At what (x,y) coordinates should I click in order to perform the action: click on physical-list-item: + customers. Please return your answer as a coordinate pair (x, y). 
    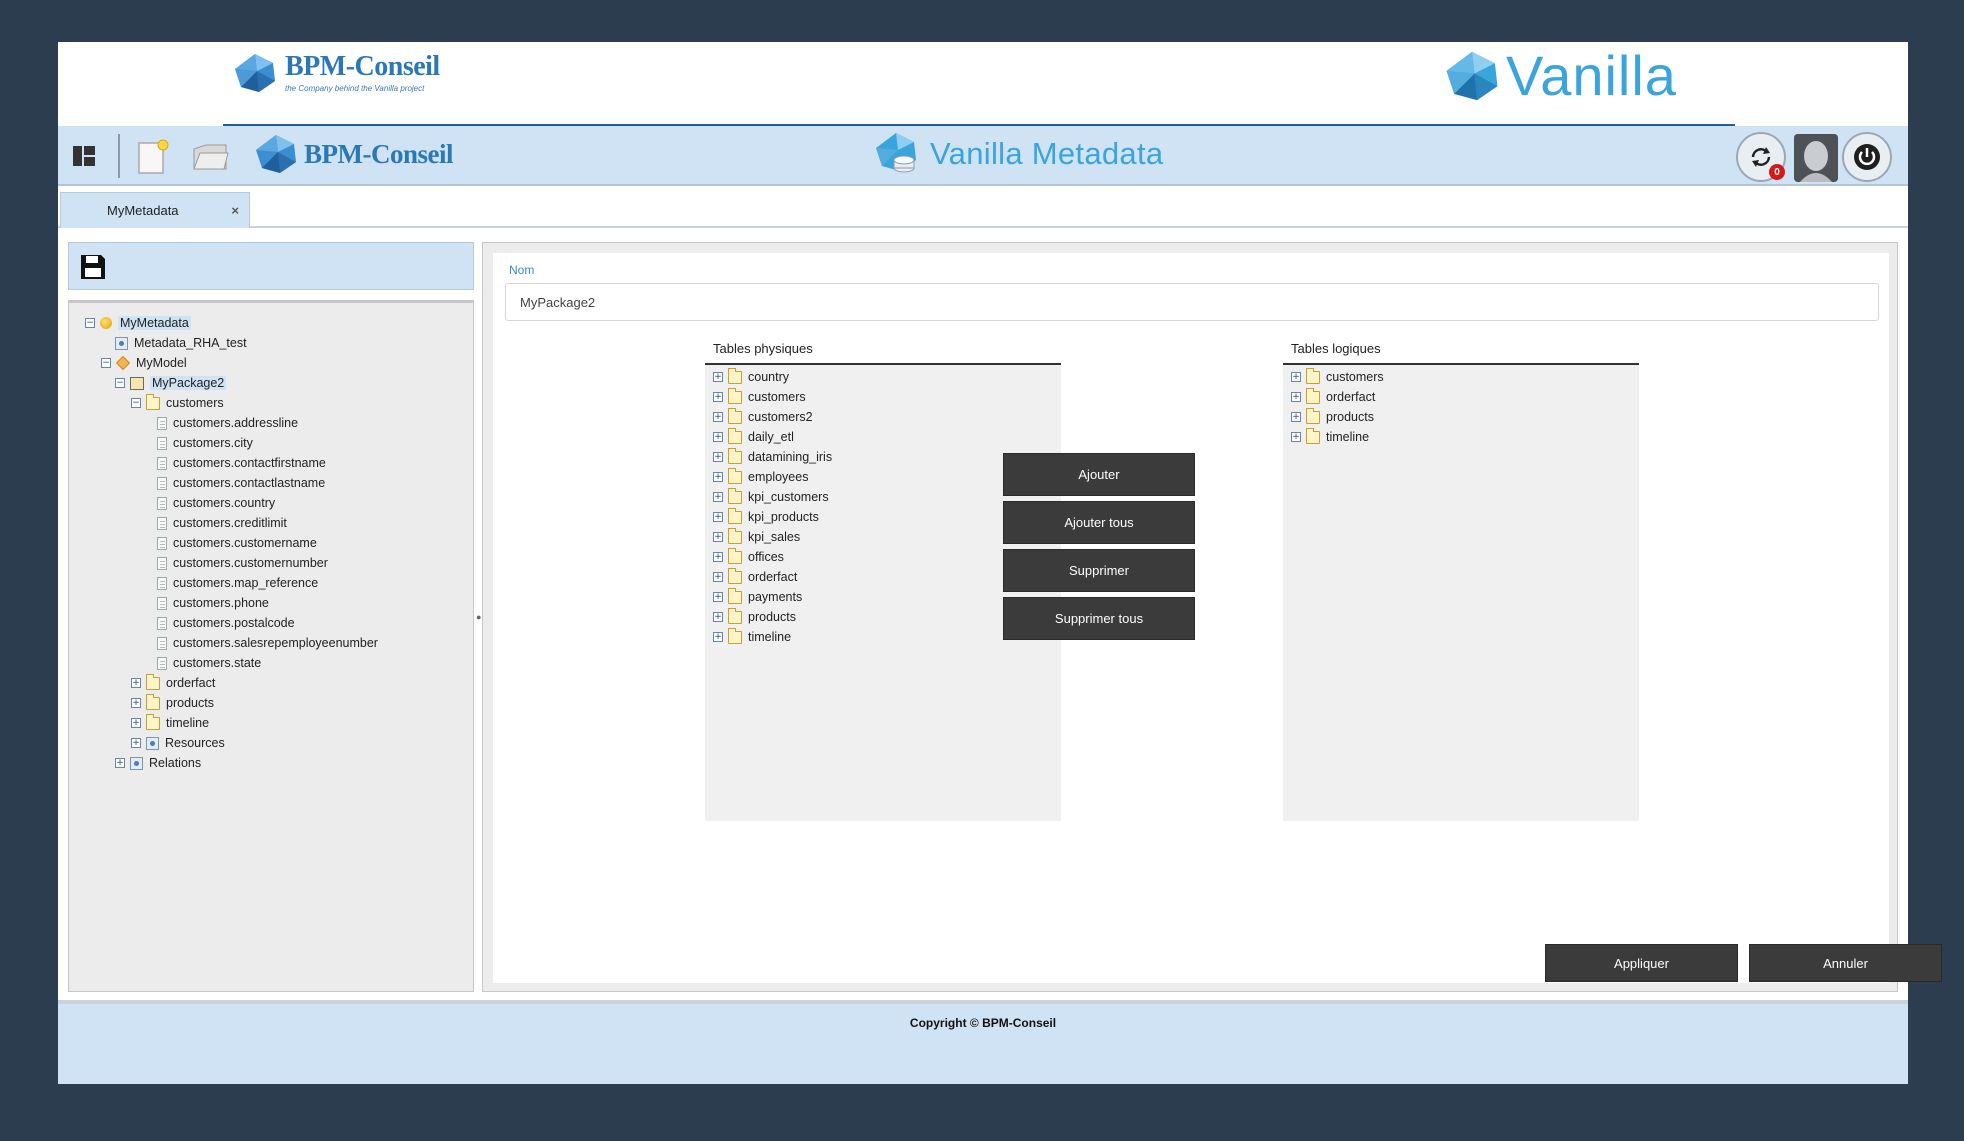
    Looking at the image, I should click on (759, 397).